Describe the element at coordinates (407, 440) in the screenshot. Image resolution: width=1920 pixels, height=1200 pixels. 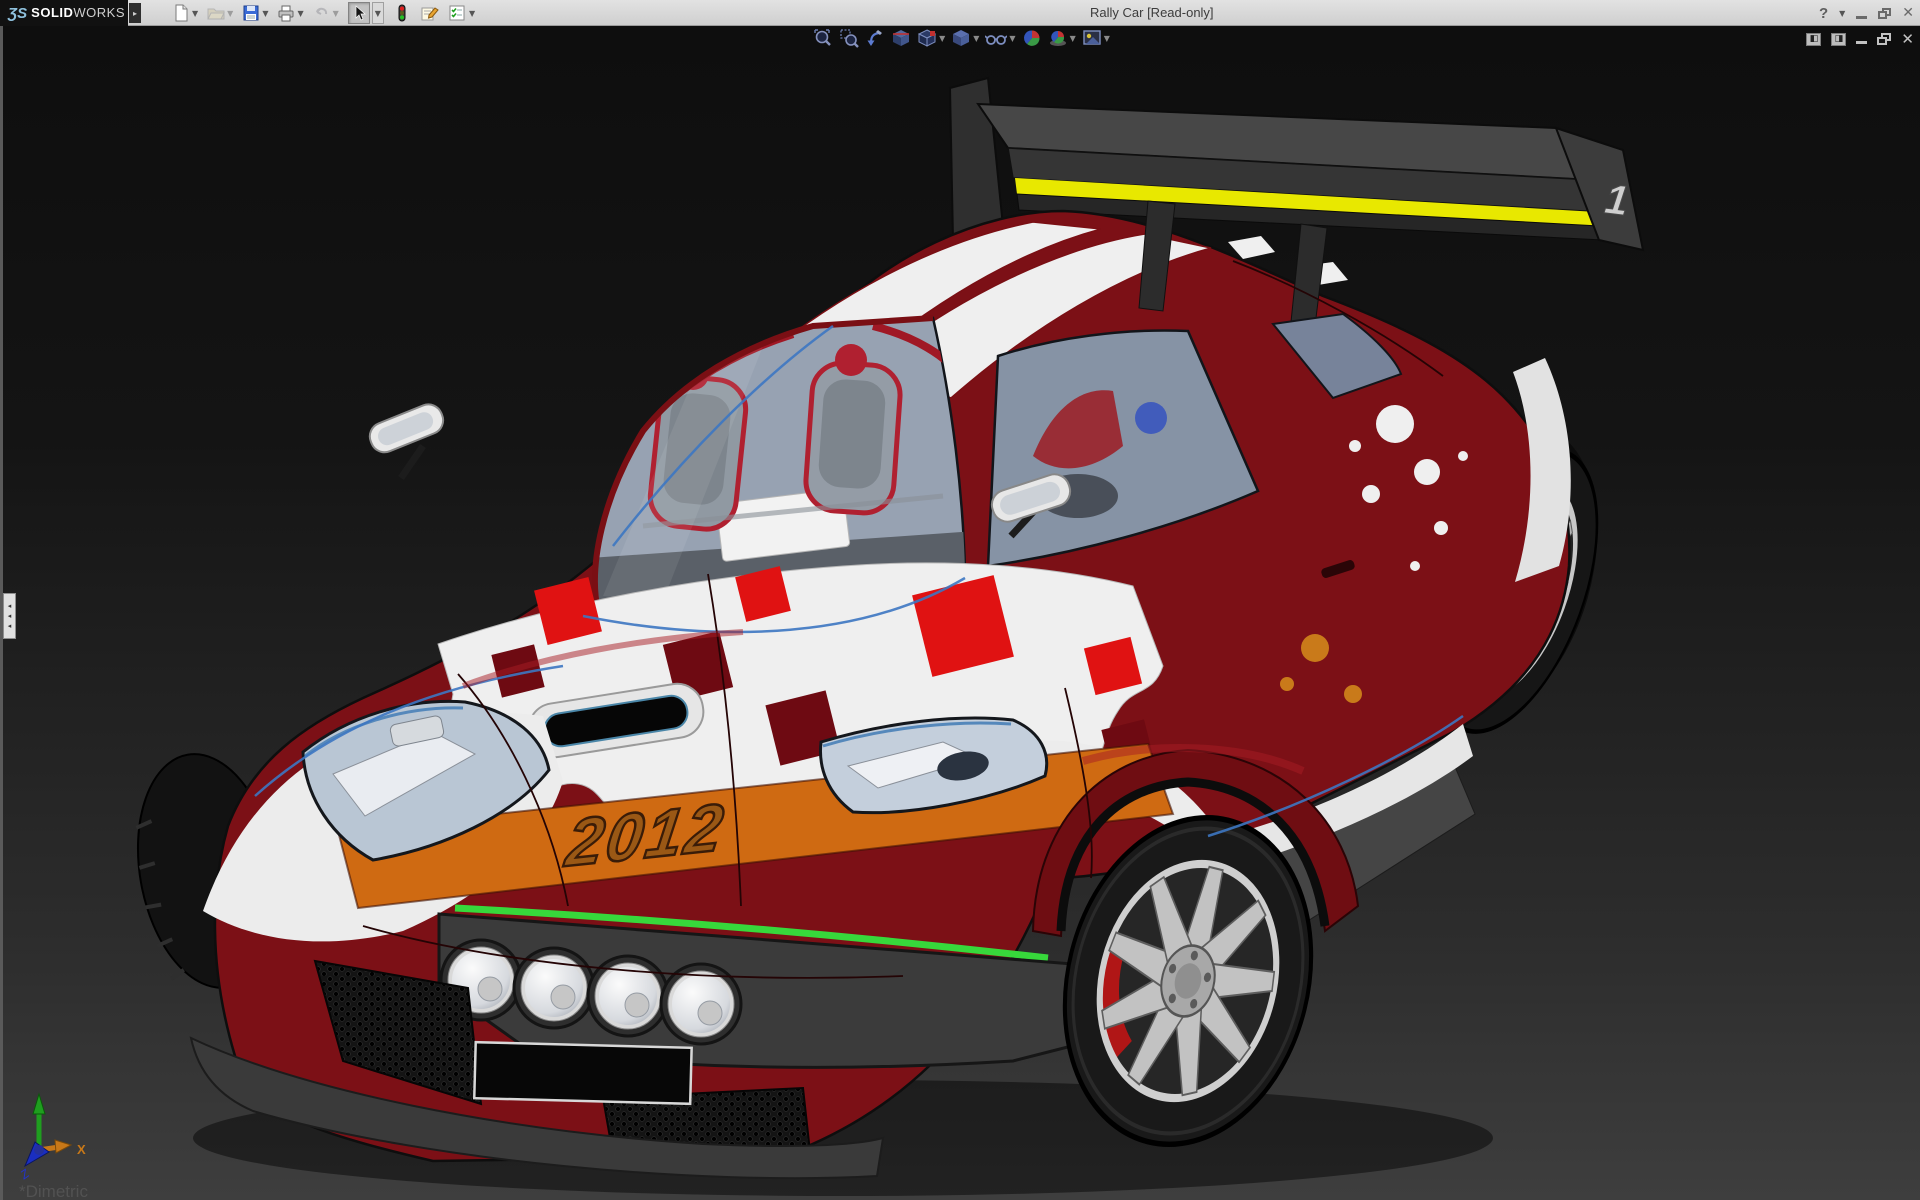
I see `left-mirror` at that location.